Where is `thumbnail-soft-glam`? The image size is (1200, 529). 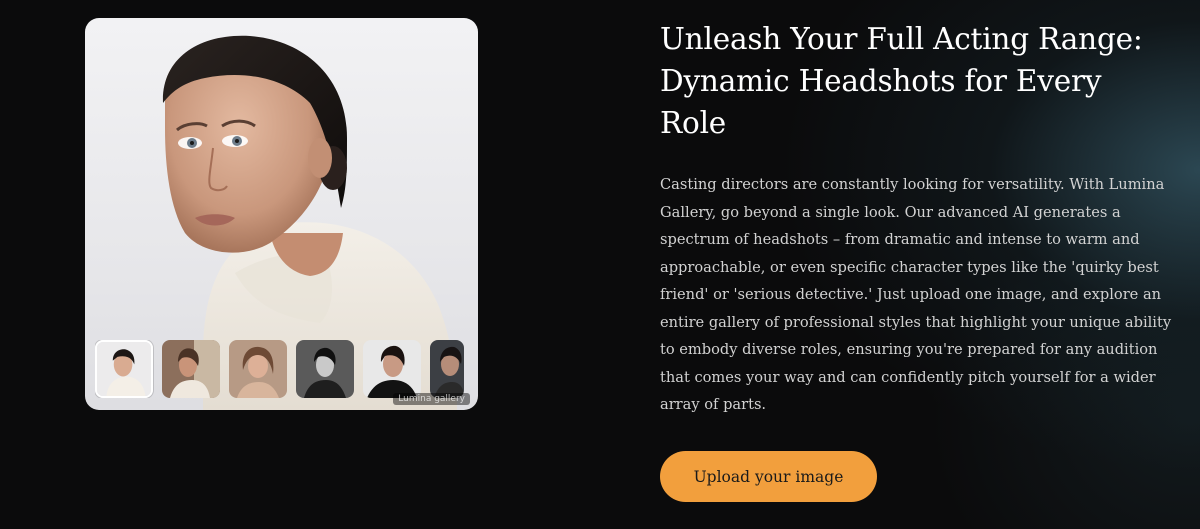
thumbnail-soft-glam is located at coordinates (258, 369).